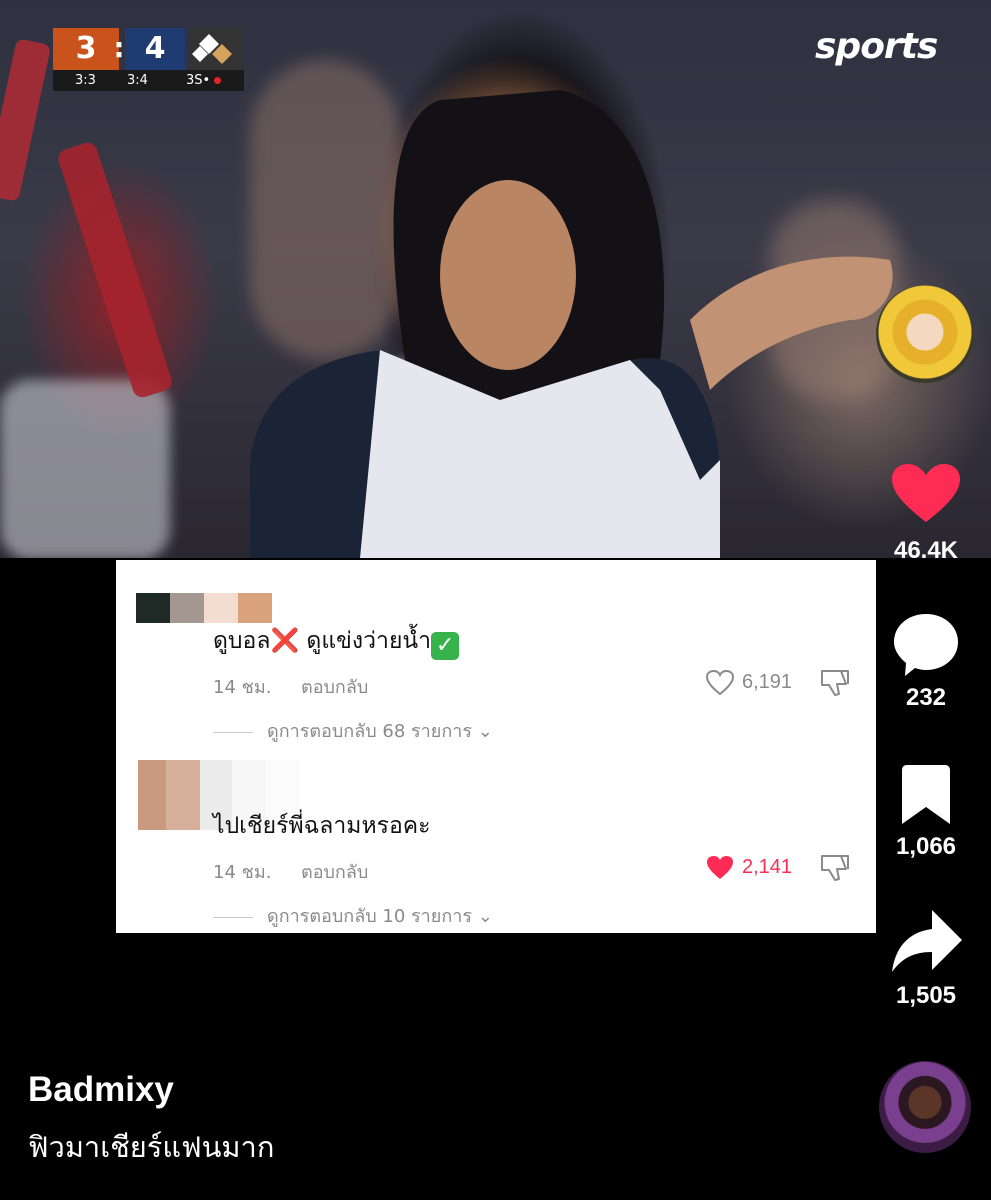 Image resolution: width=991 pixels, height=1200 pixels. I want to click on away-score: 4, so click(155, 49).